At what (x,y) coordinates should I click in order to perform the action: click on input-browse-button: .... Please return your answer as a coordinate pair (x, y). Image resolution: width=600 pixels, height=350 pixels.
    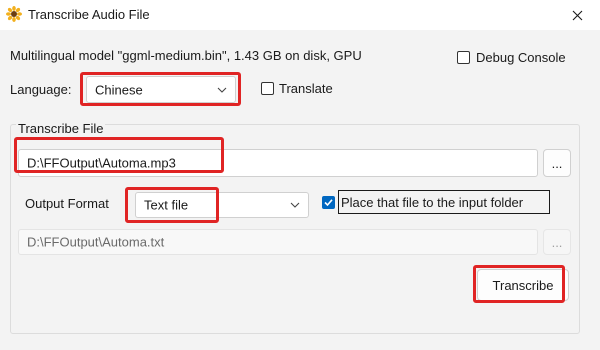
    Looking at the image, I should click on (557, 163).